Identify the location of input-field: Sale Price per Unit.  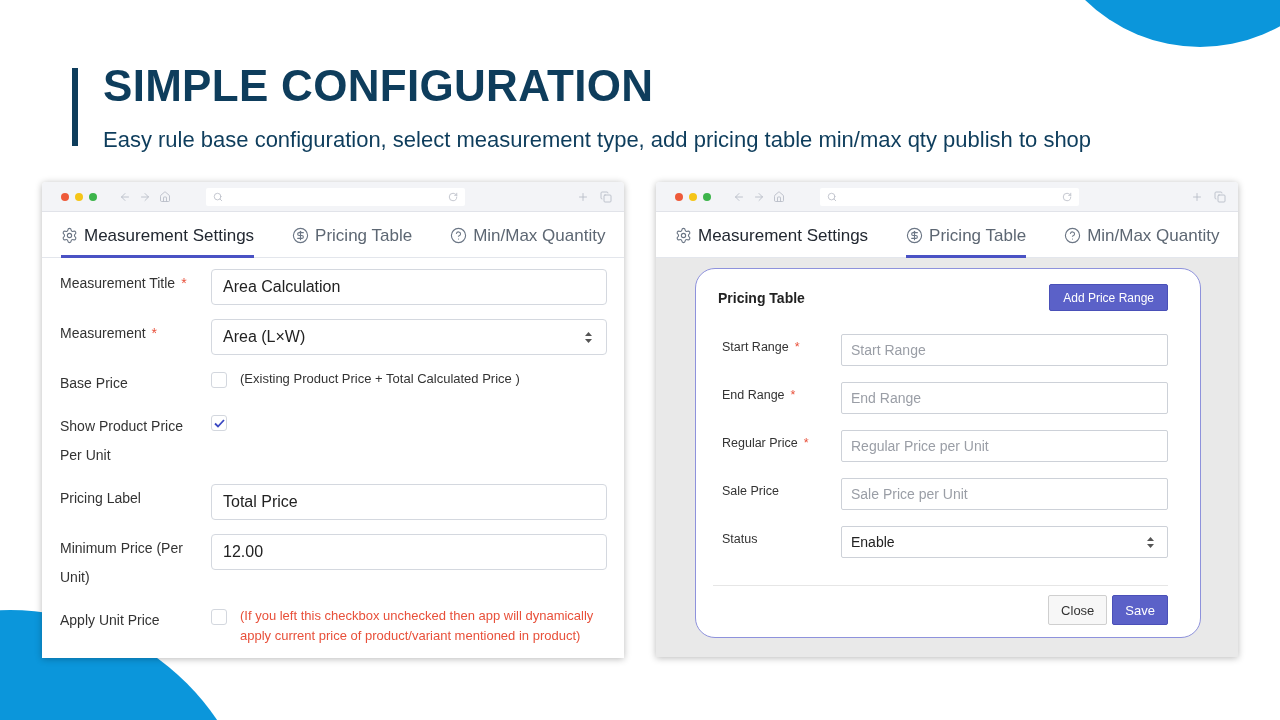
(1004, 494).